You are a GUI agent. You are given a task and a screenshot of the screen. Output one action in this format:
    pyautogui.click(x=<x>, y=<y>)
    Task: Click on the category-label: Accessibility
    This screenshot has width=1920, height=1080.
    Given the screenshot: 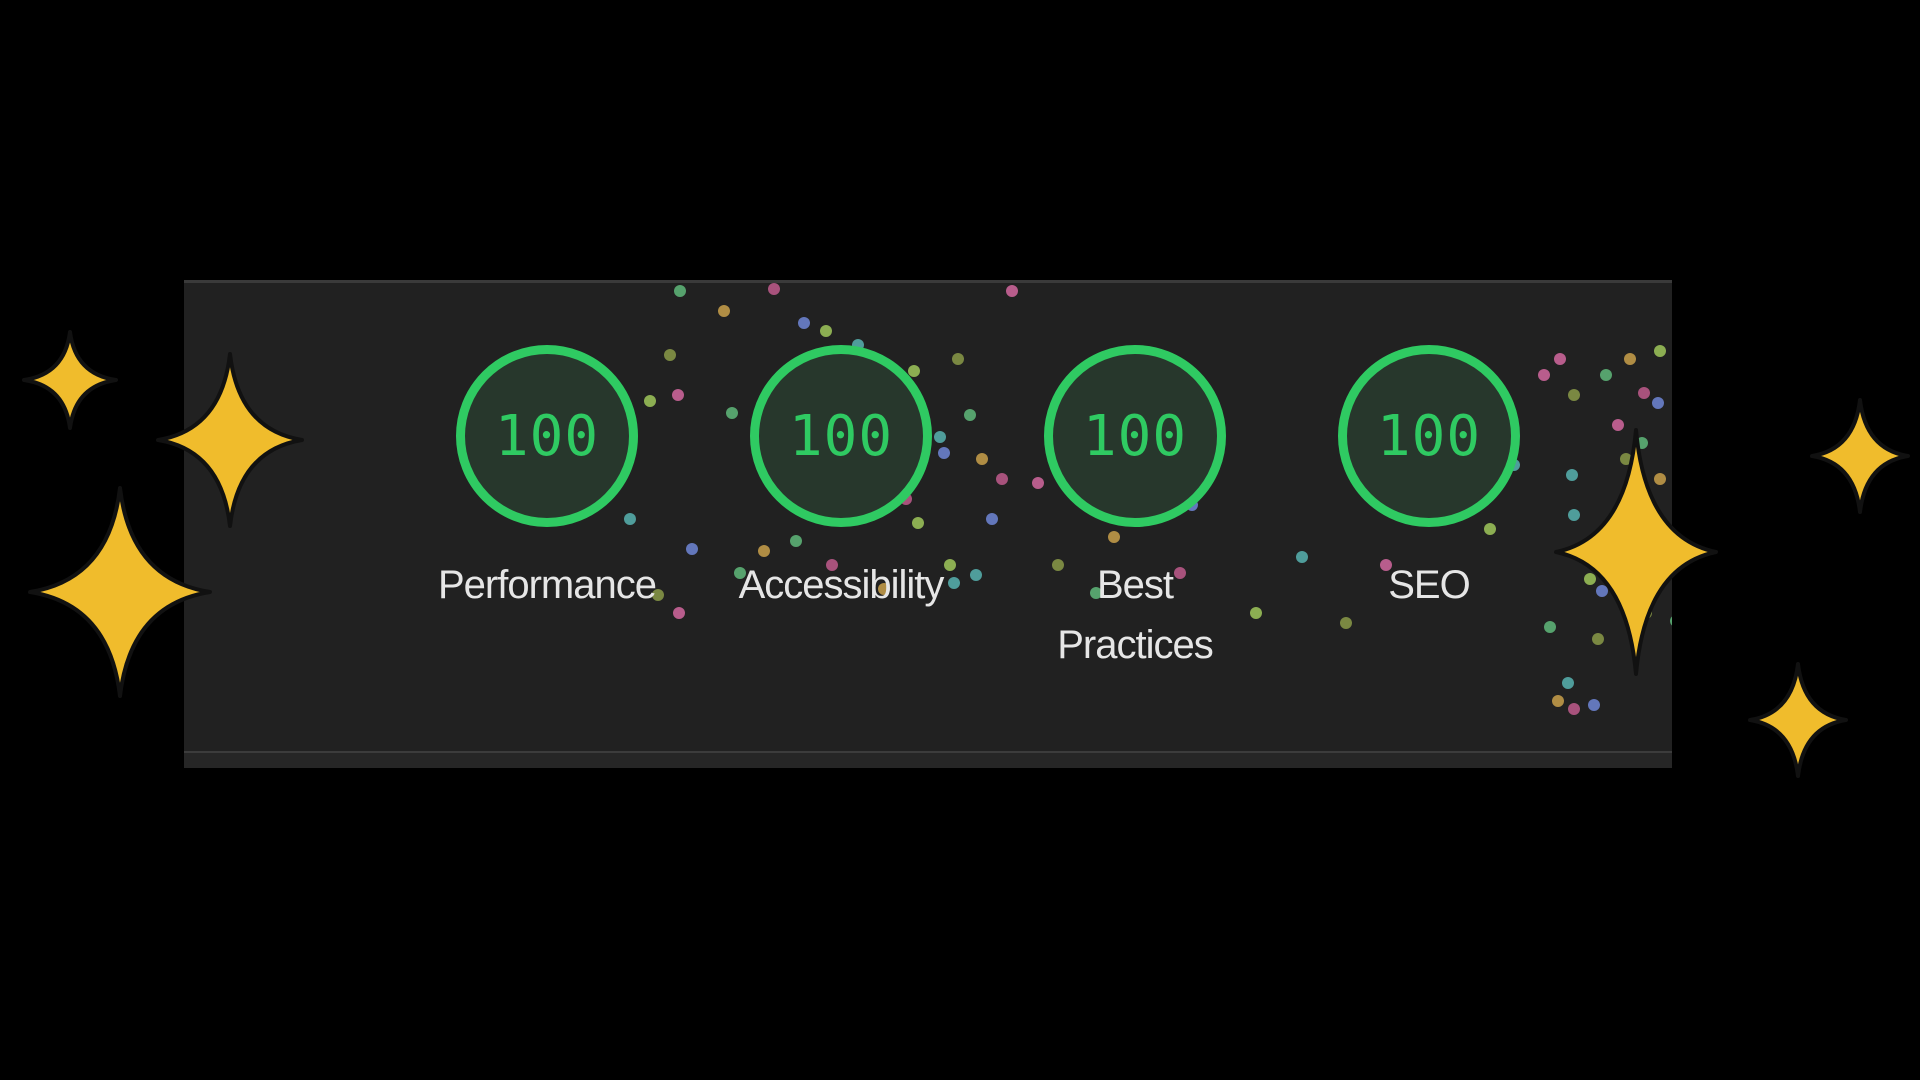 What is the action you would take?
    pyautogui.click(x=841, y=585)
    